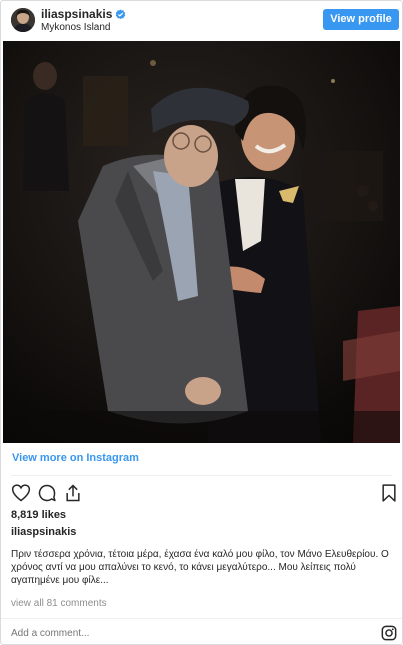 Image resolution: width=403 pixels, height=645 pixels. What do you see at coordinates (389, 633) in the screenshot?
I see `instagram-icon` at bounding box center [389, 633].